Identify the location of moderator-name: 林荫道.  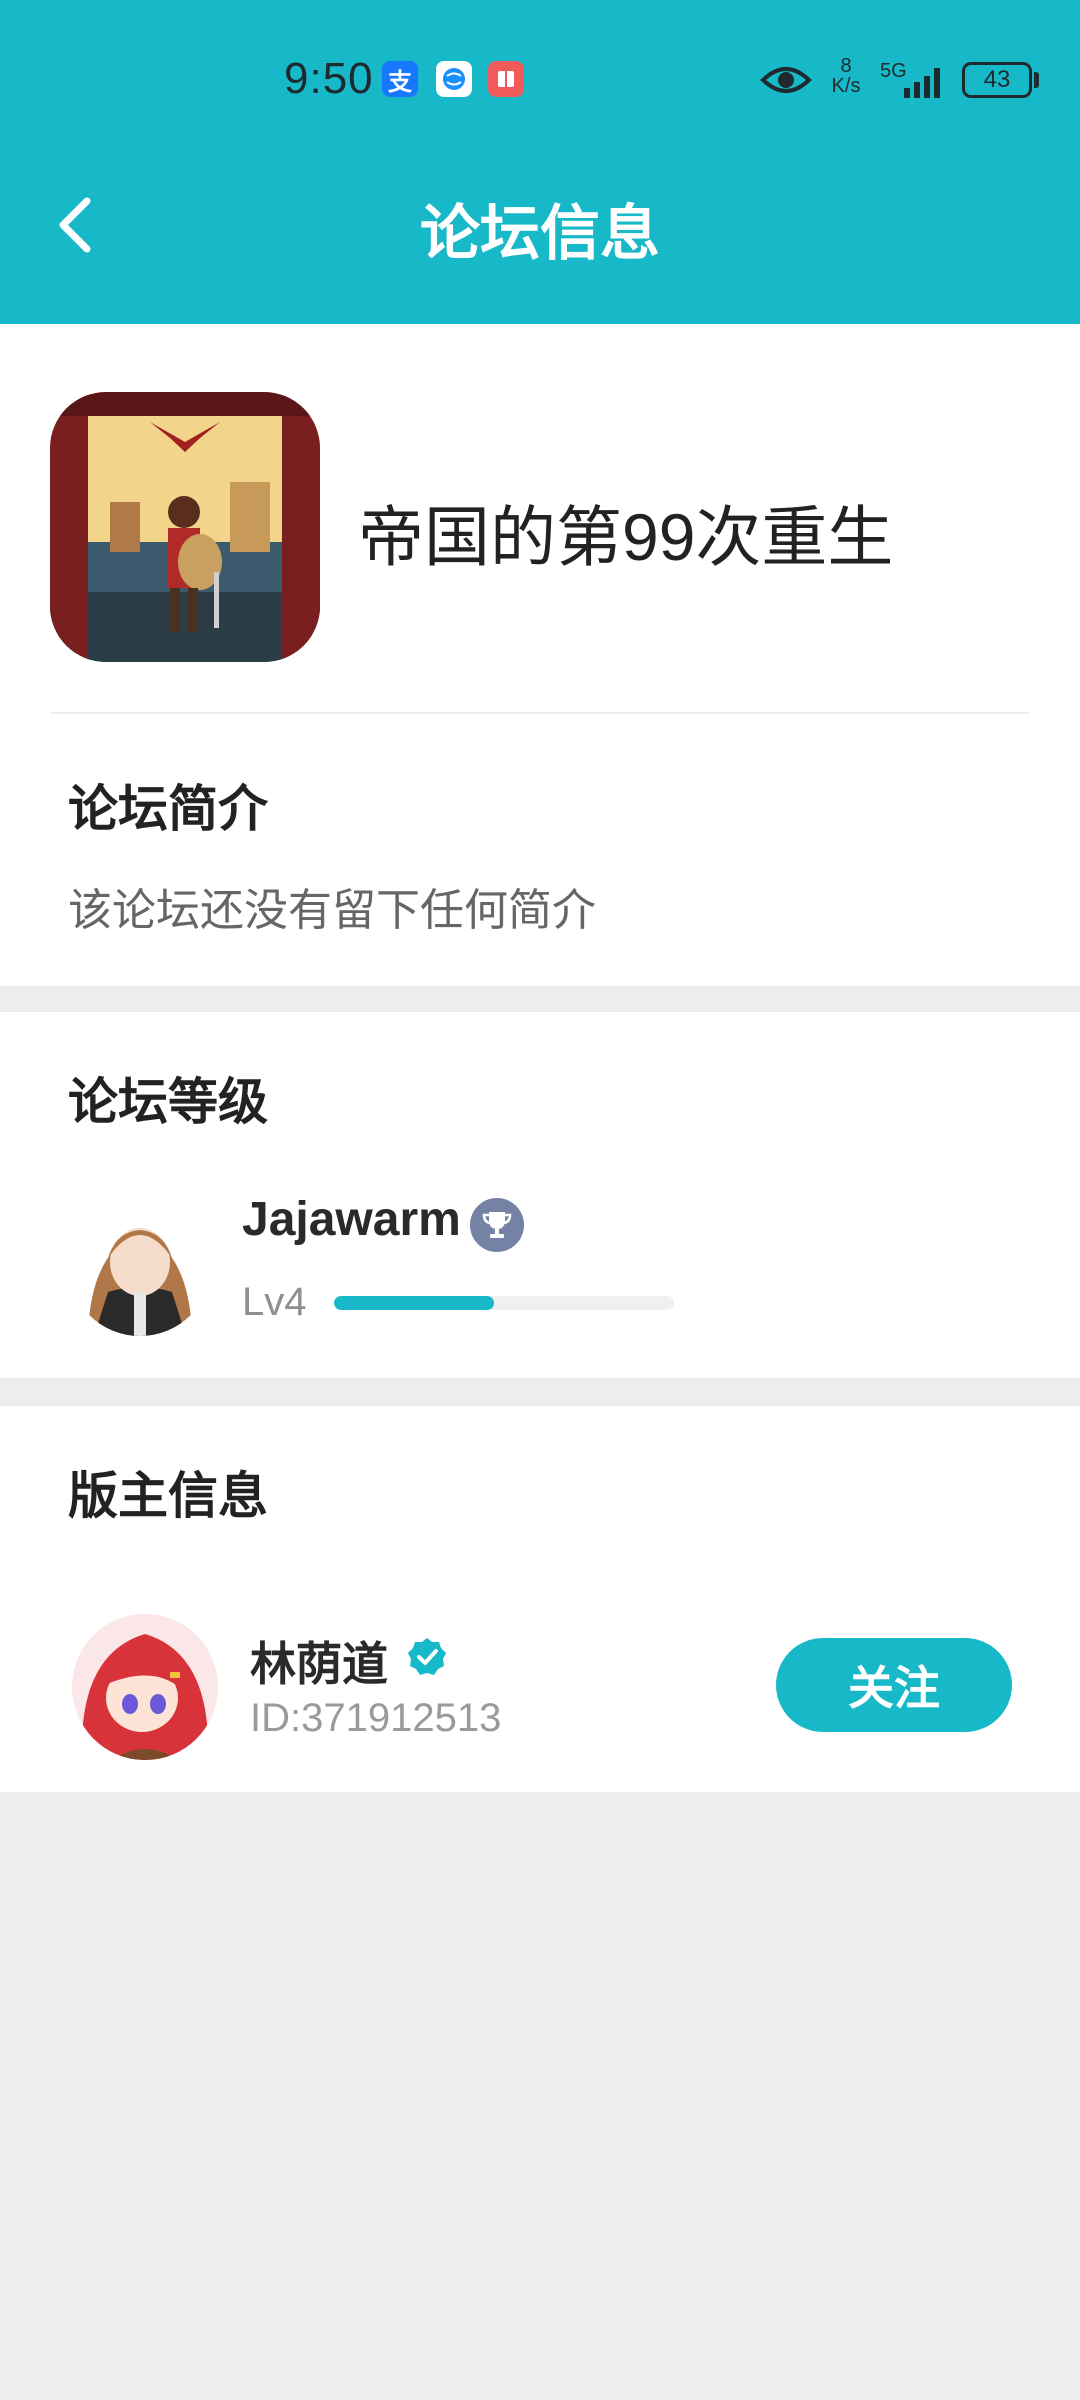
(319, 1664).